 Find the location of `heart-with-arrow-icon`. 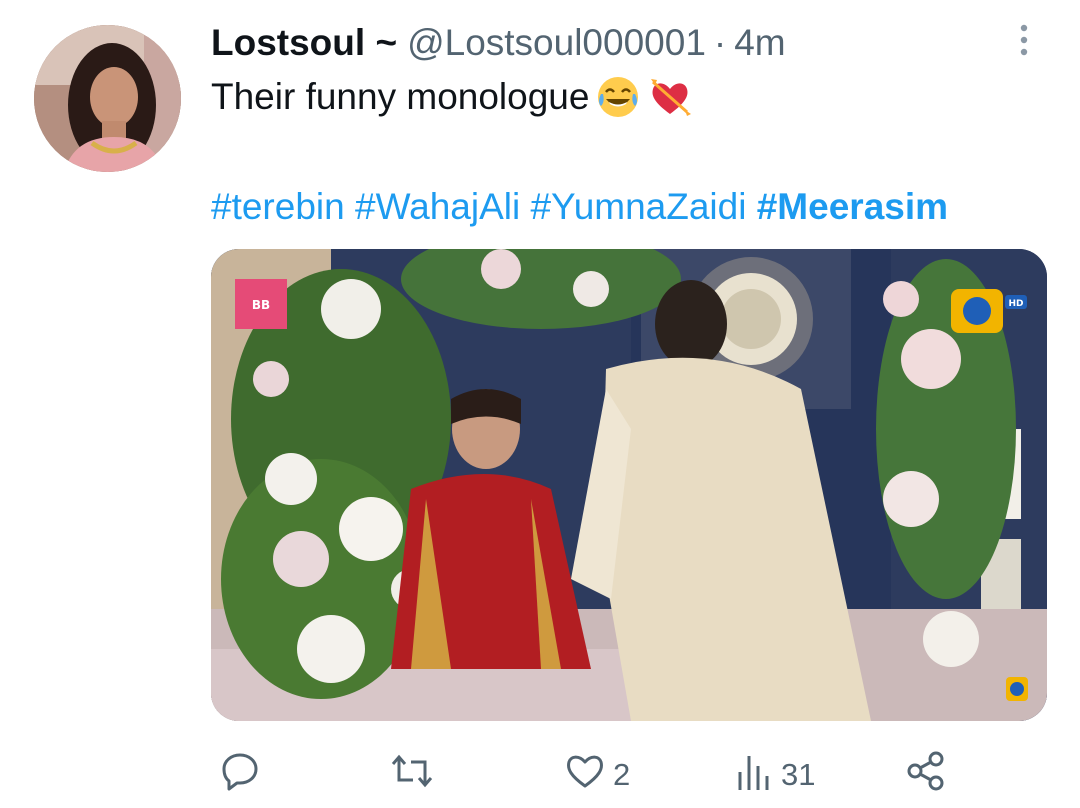

heart-with-arrow-icon is located at coordinates (670, 97).